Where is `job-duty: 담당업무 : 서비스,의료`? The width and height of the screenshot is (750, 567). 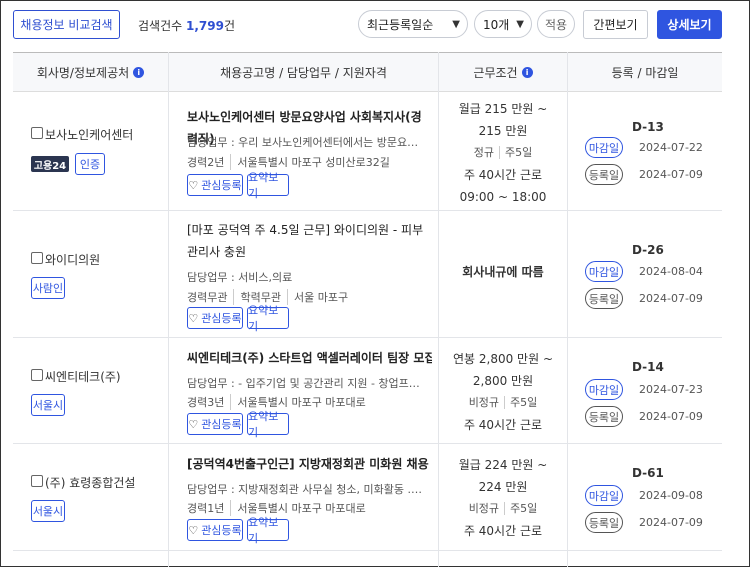
job-duty: 담당업무 : 서비스,의료 is located at coordinates (240, 277).